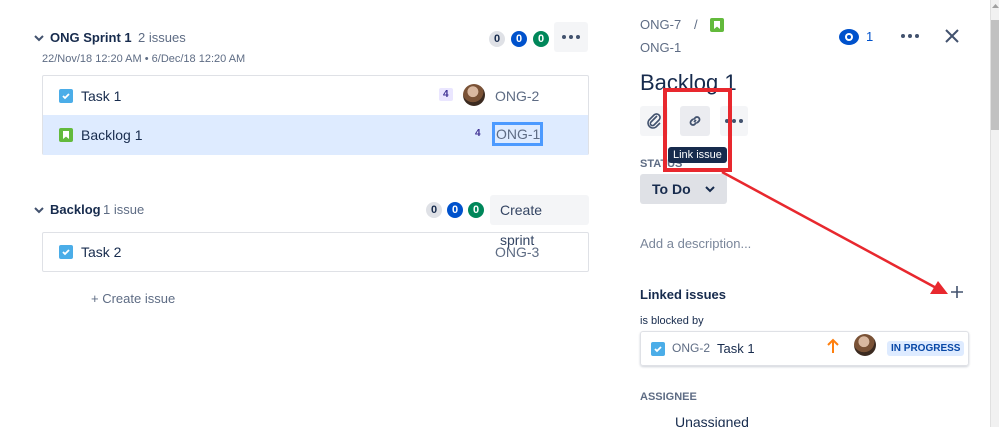 The width and height of the screenshot is (999, 427). Describe the element at coordinates (995, 75) in the screenshot. I see `scrollbar-thumb` at that location.